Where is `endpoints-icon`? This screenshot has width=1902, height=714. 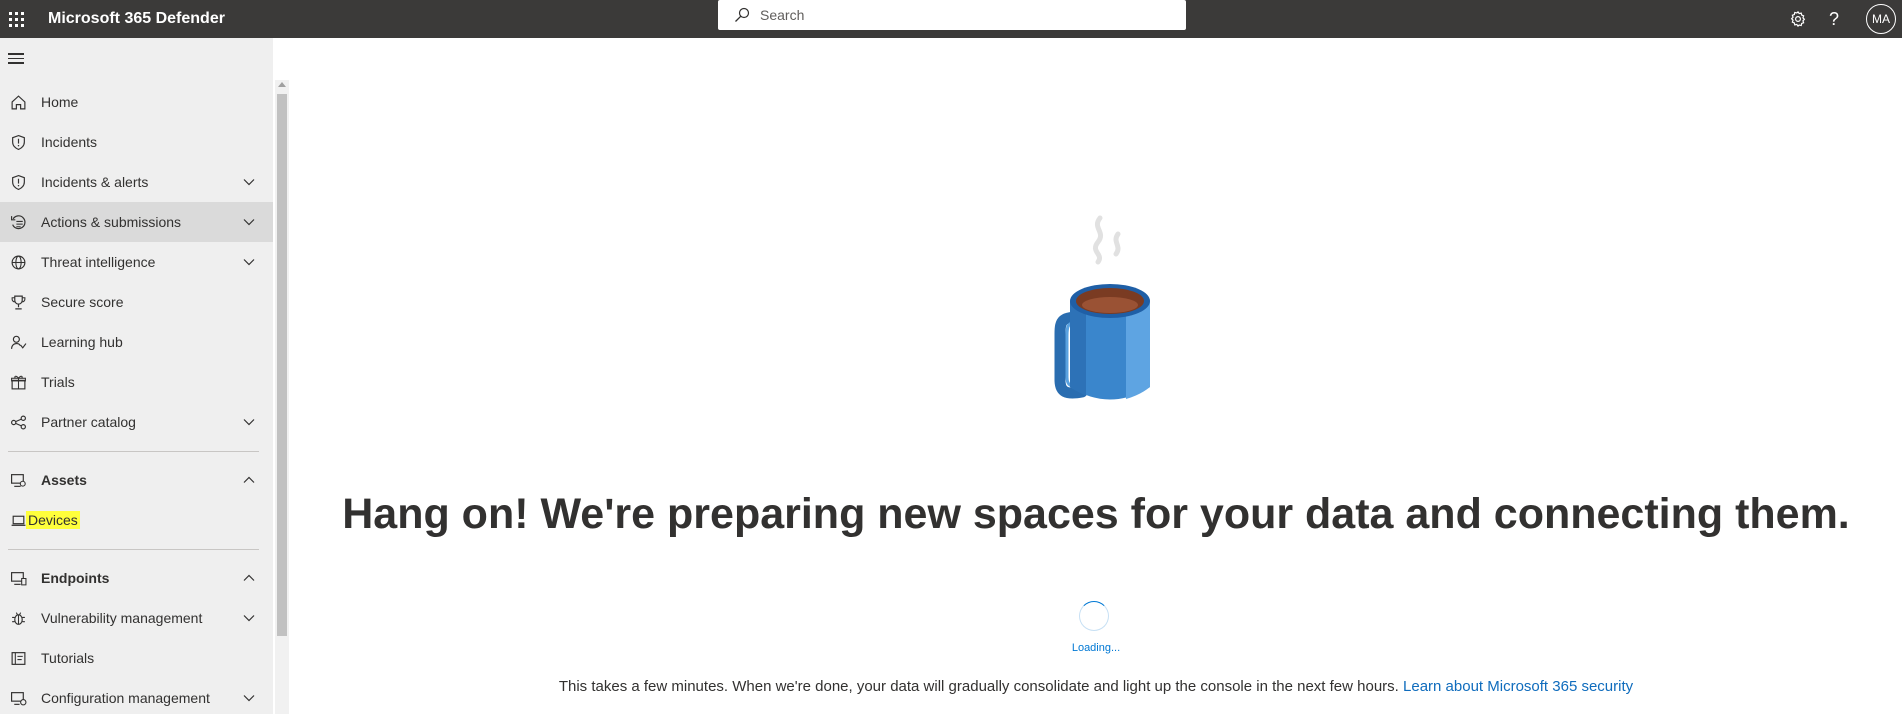 endpoints-icon is located at coordinates (18, 578).